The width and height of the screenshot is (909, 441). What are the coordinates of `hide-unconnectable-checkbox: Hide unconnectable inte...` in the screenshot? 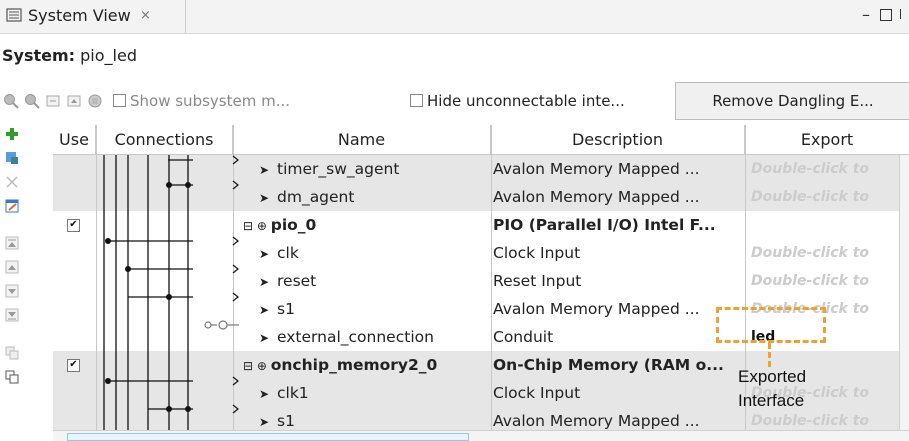 It's located at (517, 101).